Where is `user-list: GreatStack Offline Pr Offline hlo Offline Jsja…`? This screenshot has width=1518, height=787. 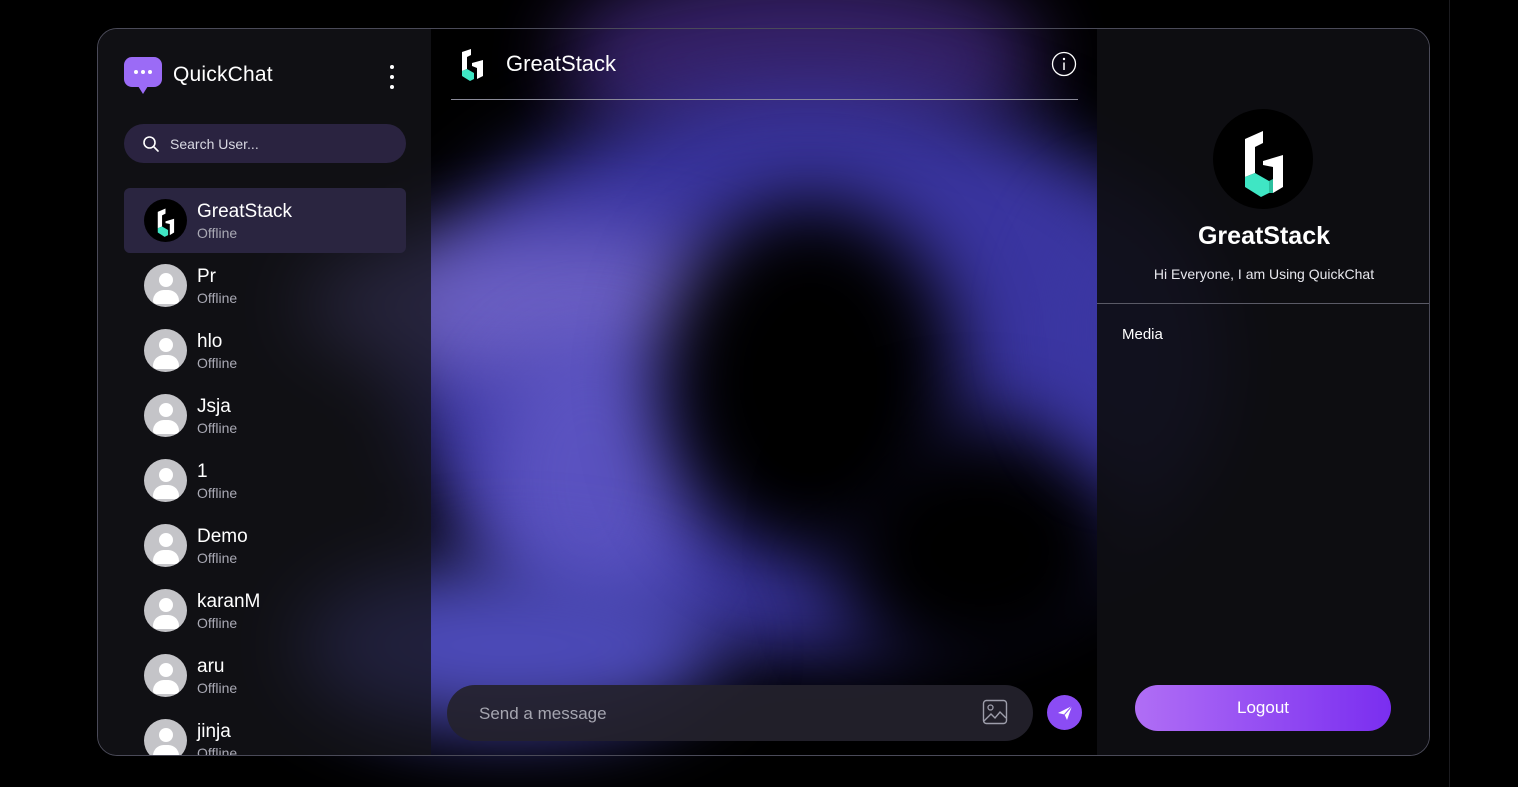 user-list: GreatStack Offline Pr Offline hlo Offline Jsja… is located at coordinates (265, 472).